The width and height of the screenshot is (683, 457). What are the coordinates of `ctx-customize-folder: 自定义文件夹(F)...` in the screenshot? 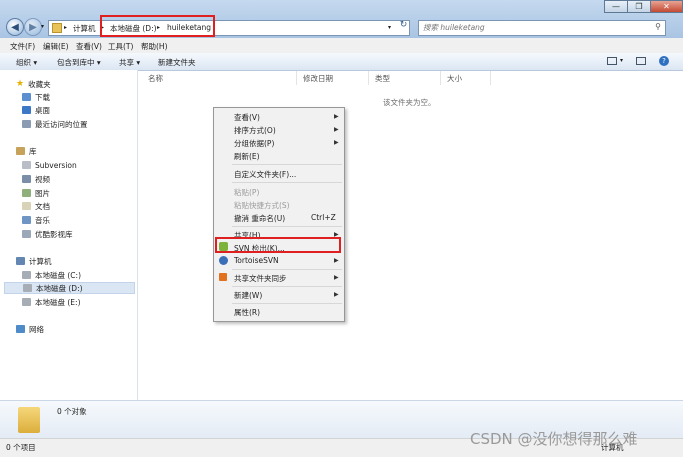 It's located at (265, 174).